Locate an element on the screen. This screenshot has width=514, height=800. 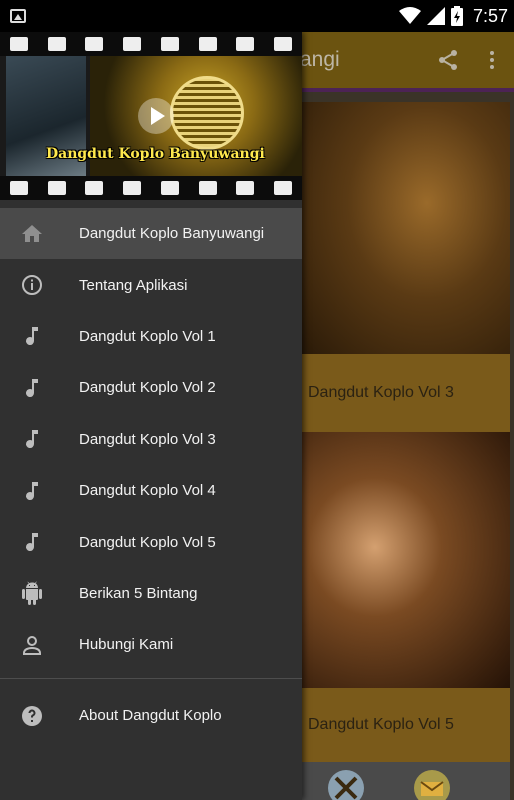
menu-item-home: Dangdut Koplo Banyuwangi is located at coordinates (151, 234).